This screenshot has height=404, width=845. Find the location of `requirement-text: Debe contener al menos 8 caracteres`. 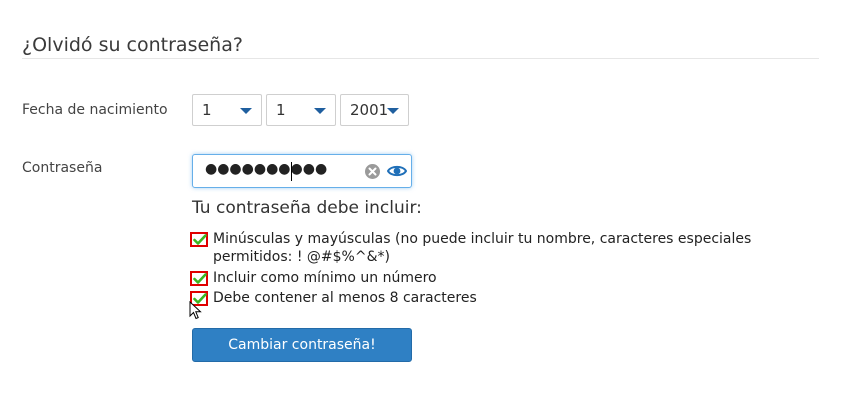

requirement-text: Debe contener al menos 8 caracteres is located at coordinates (345, 298).